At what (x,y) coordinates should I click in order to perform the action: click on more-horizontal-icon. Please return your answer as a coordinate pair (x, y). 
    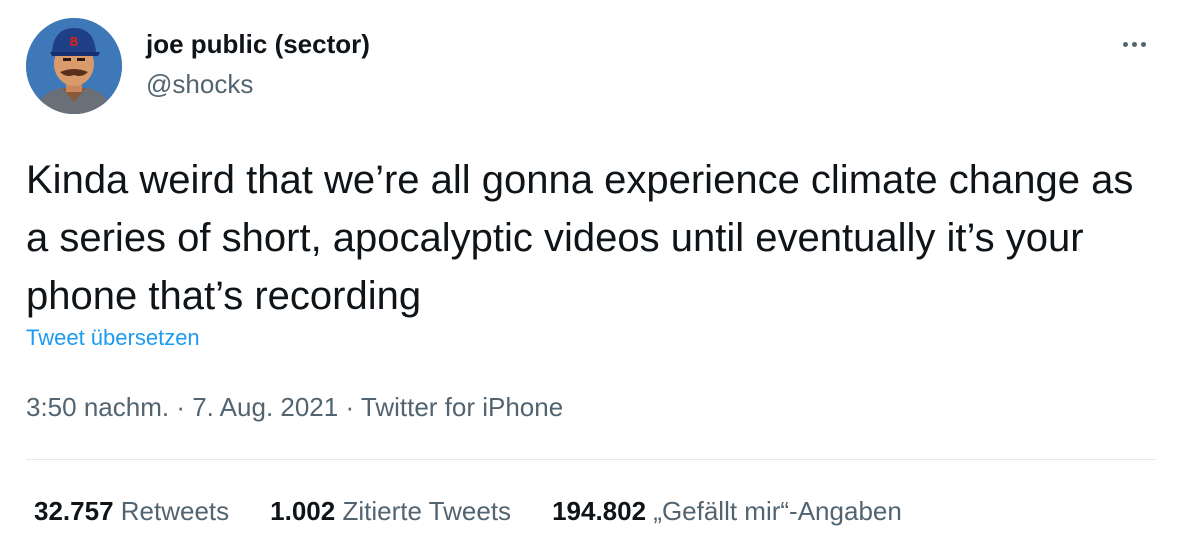
    Looking at the image, I should click on (1134, 44).